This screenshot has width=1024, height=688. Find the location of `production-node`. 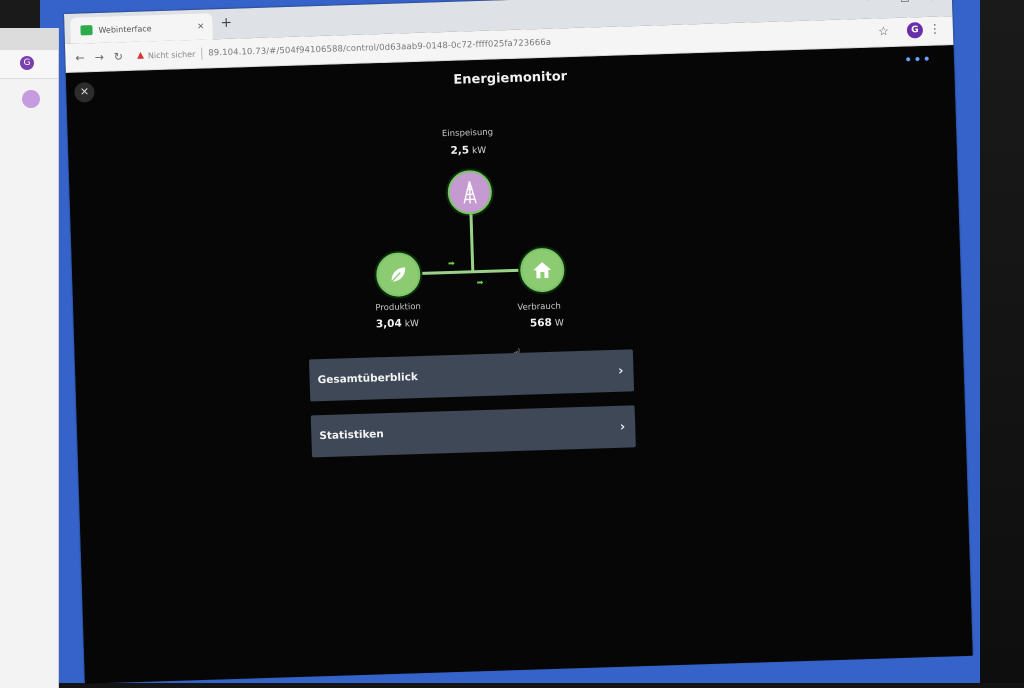

production-node is located at coordinates (398, 274).